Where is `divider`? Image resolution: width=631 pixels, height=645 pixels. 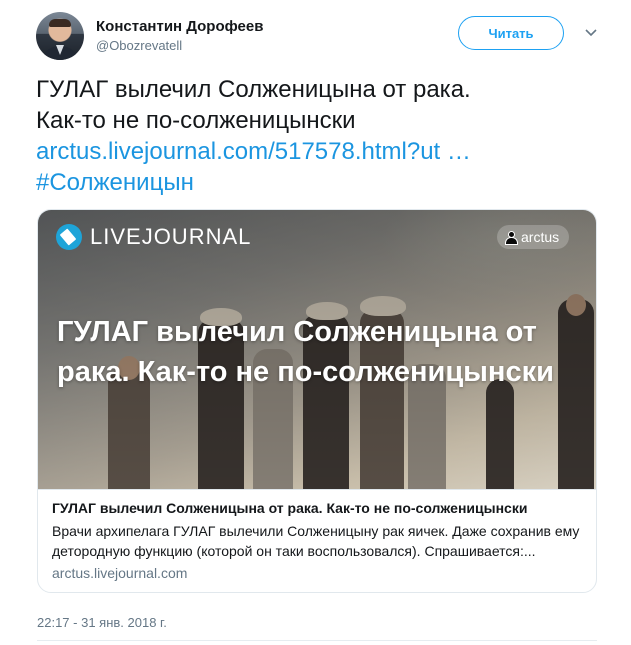
divider is located at coordinates (317, 640).